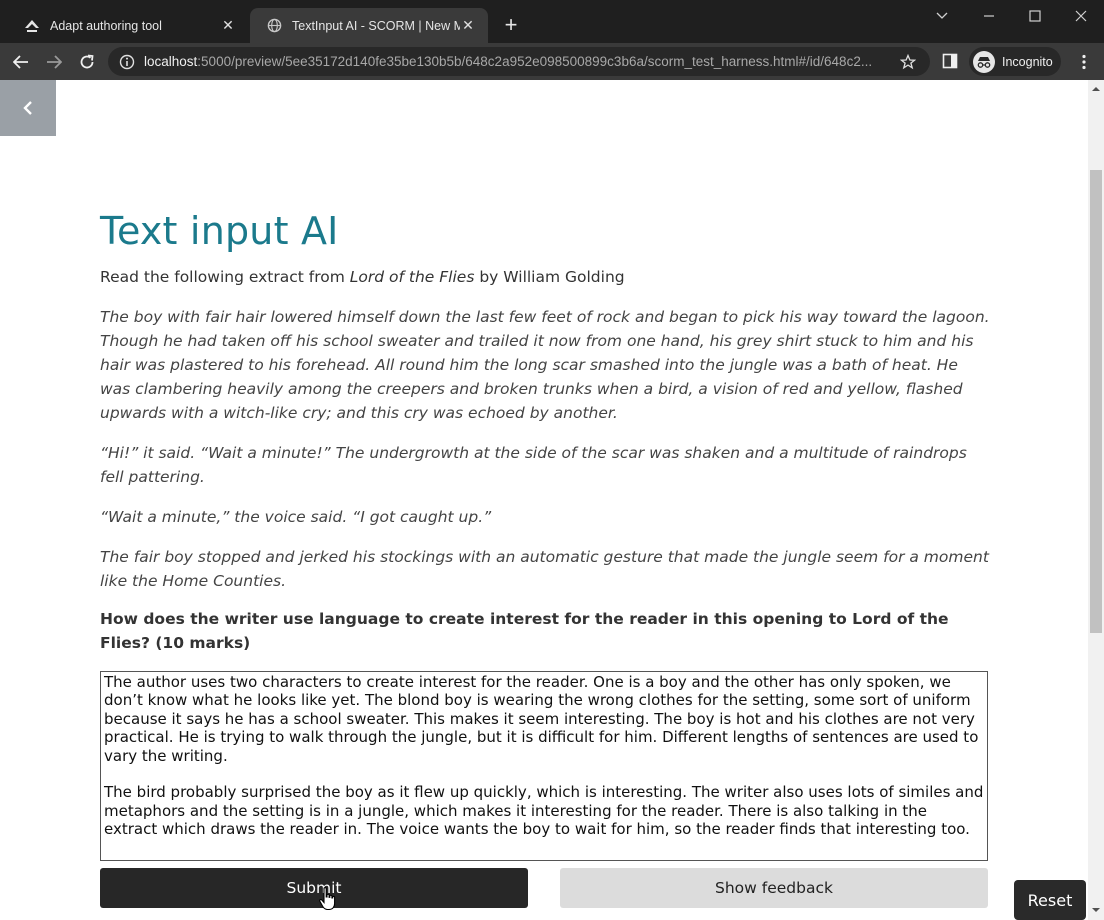 The height and width of the screenshot is (920, 1104). Describe the element at coordinates (87, 62) in the screenshot. I see `reload-icon` at that location.